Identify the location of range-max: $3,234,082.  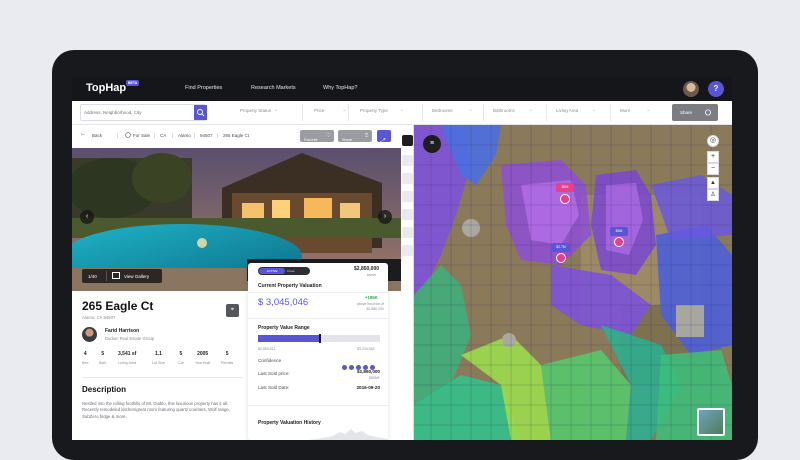
(366, 349).